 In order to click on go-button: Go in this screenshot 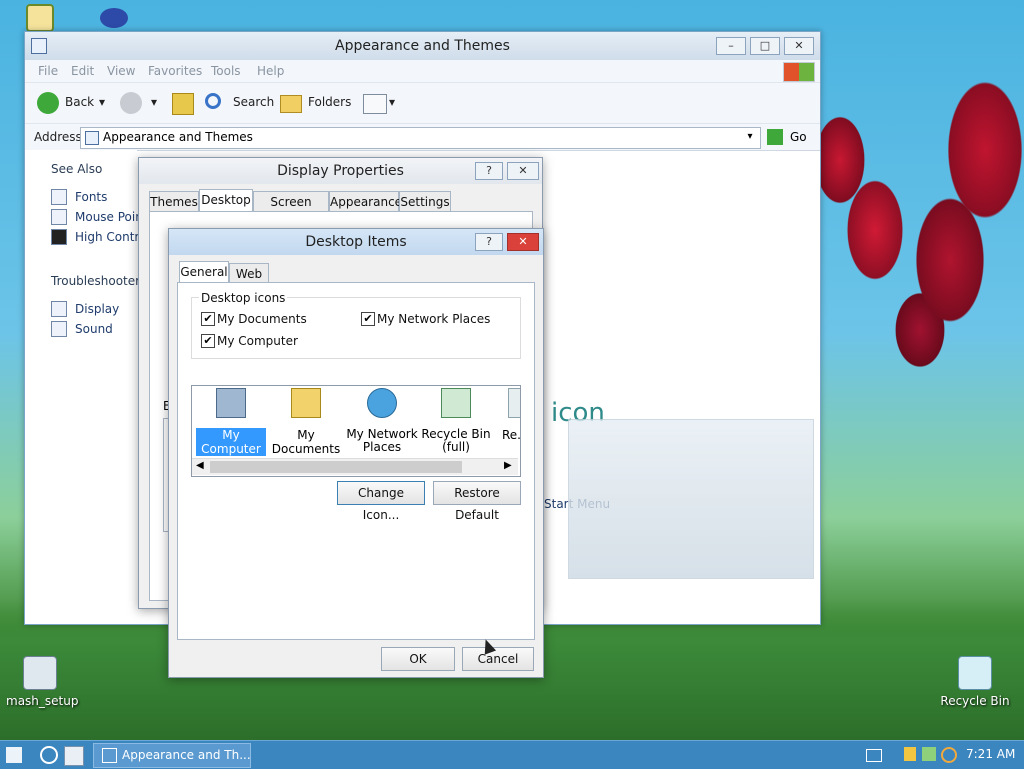, I will do `click(798, 137)`.